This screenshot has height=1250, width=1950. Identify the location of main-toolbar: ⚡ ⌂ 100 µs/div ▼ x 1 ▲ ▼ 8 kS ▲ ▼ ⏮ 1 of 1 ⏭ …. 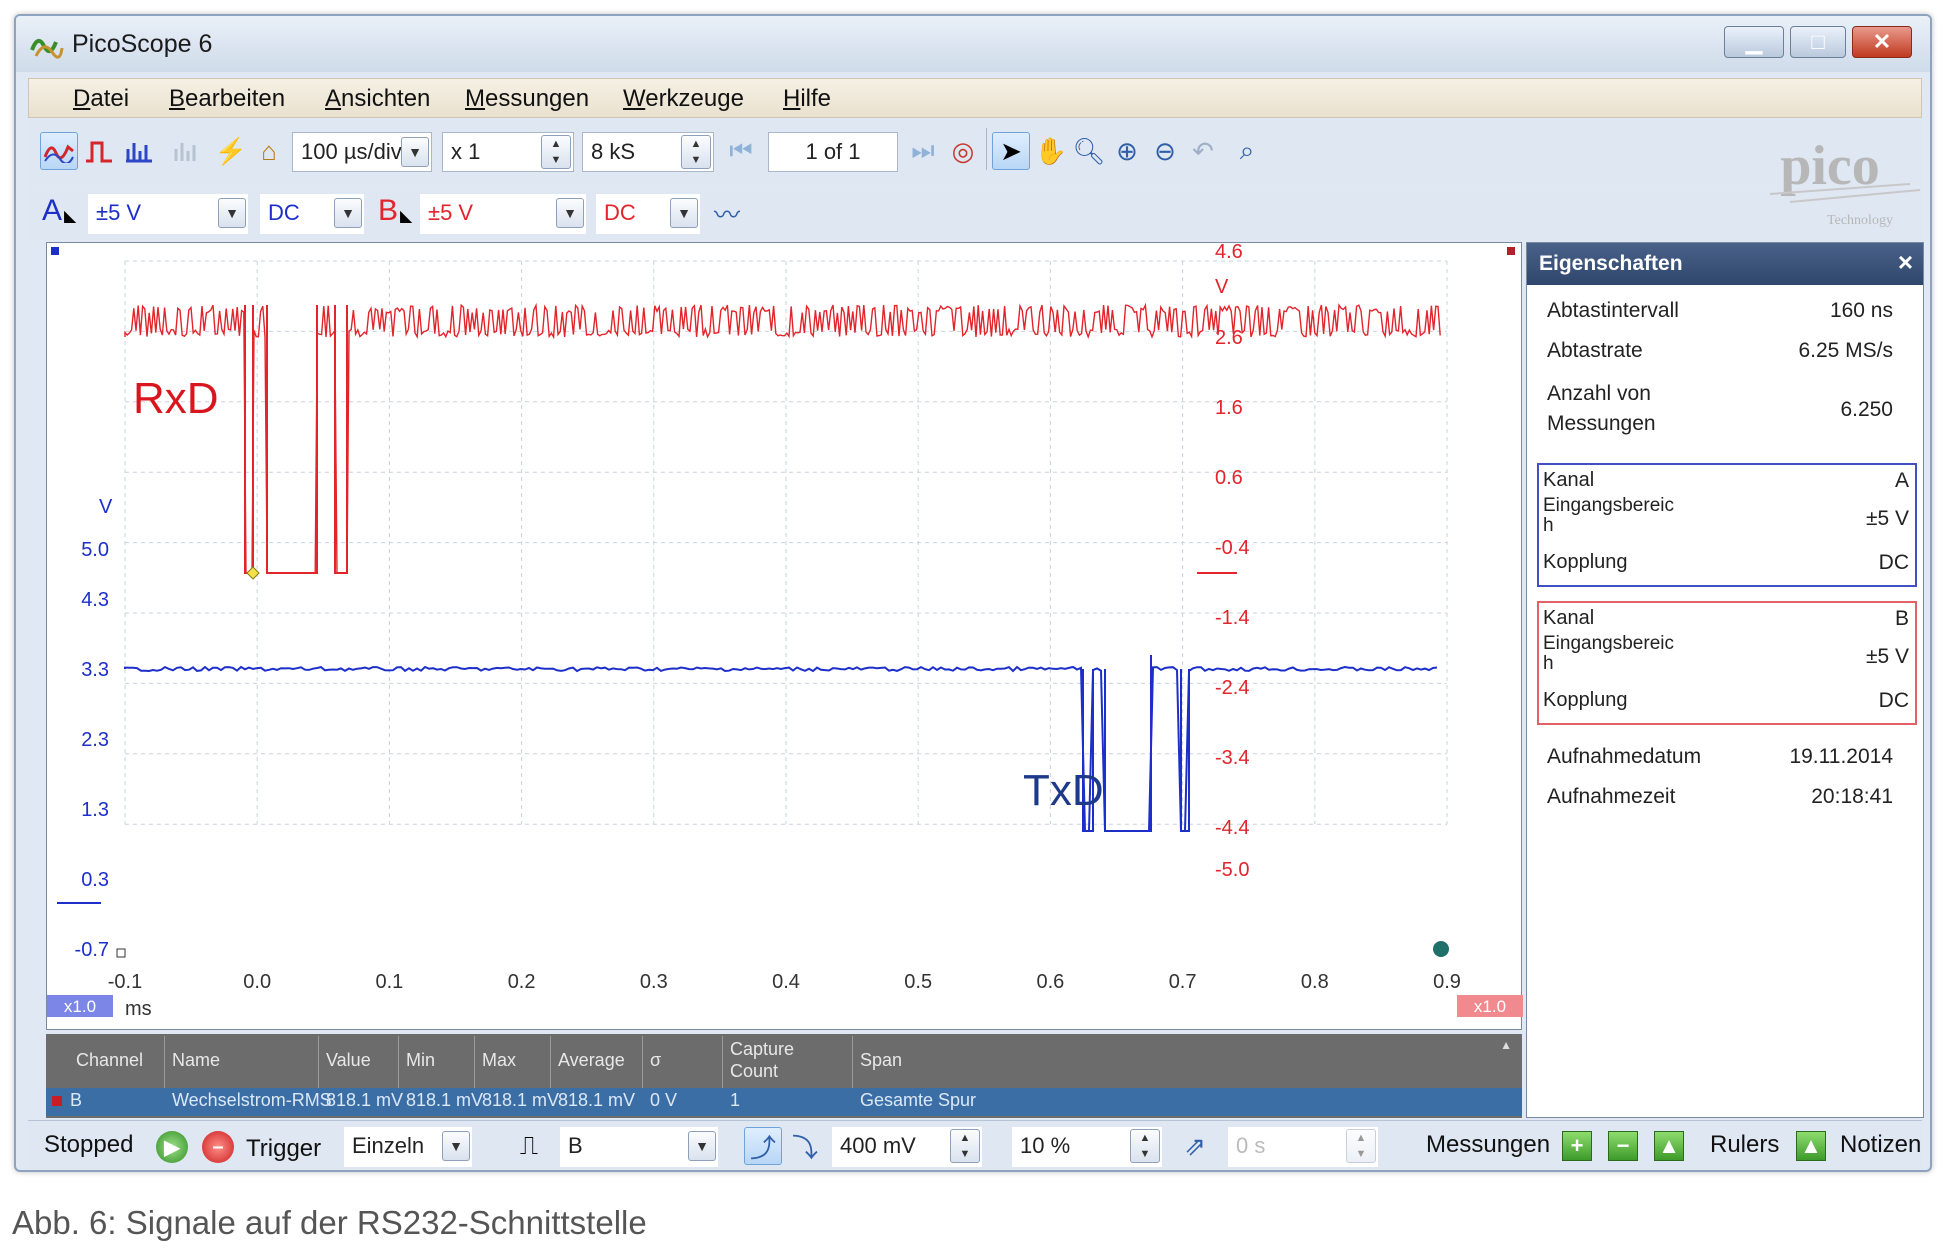
(975, 153).